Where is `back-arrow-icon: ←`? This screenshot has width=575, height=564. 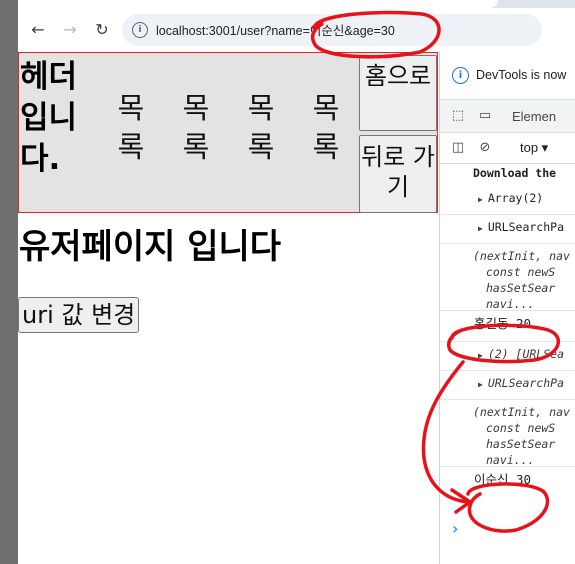
back-arrow-icon: ← is located at coordinates (38, 30).